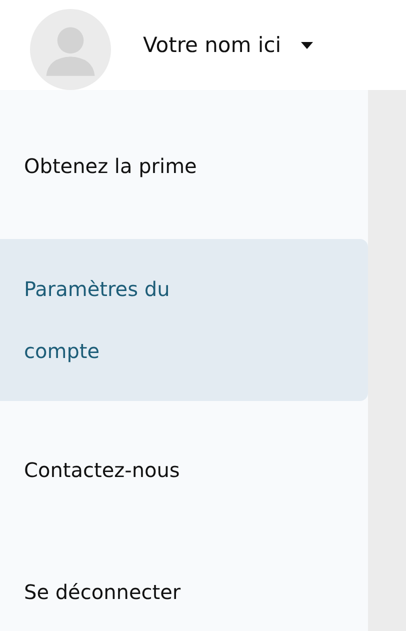  Describe the element at coordinates (307, 45) in the screenshot. I see `caret-icon` at that location.